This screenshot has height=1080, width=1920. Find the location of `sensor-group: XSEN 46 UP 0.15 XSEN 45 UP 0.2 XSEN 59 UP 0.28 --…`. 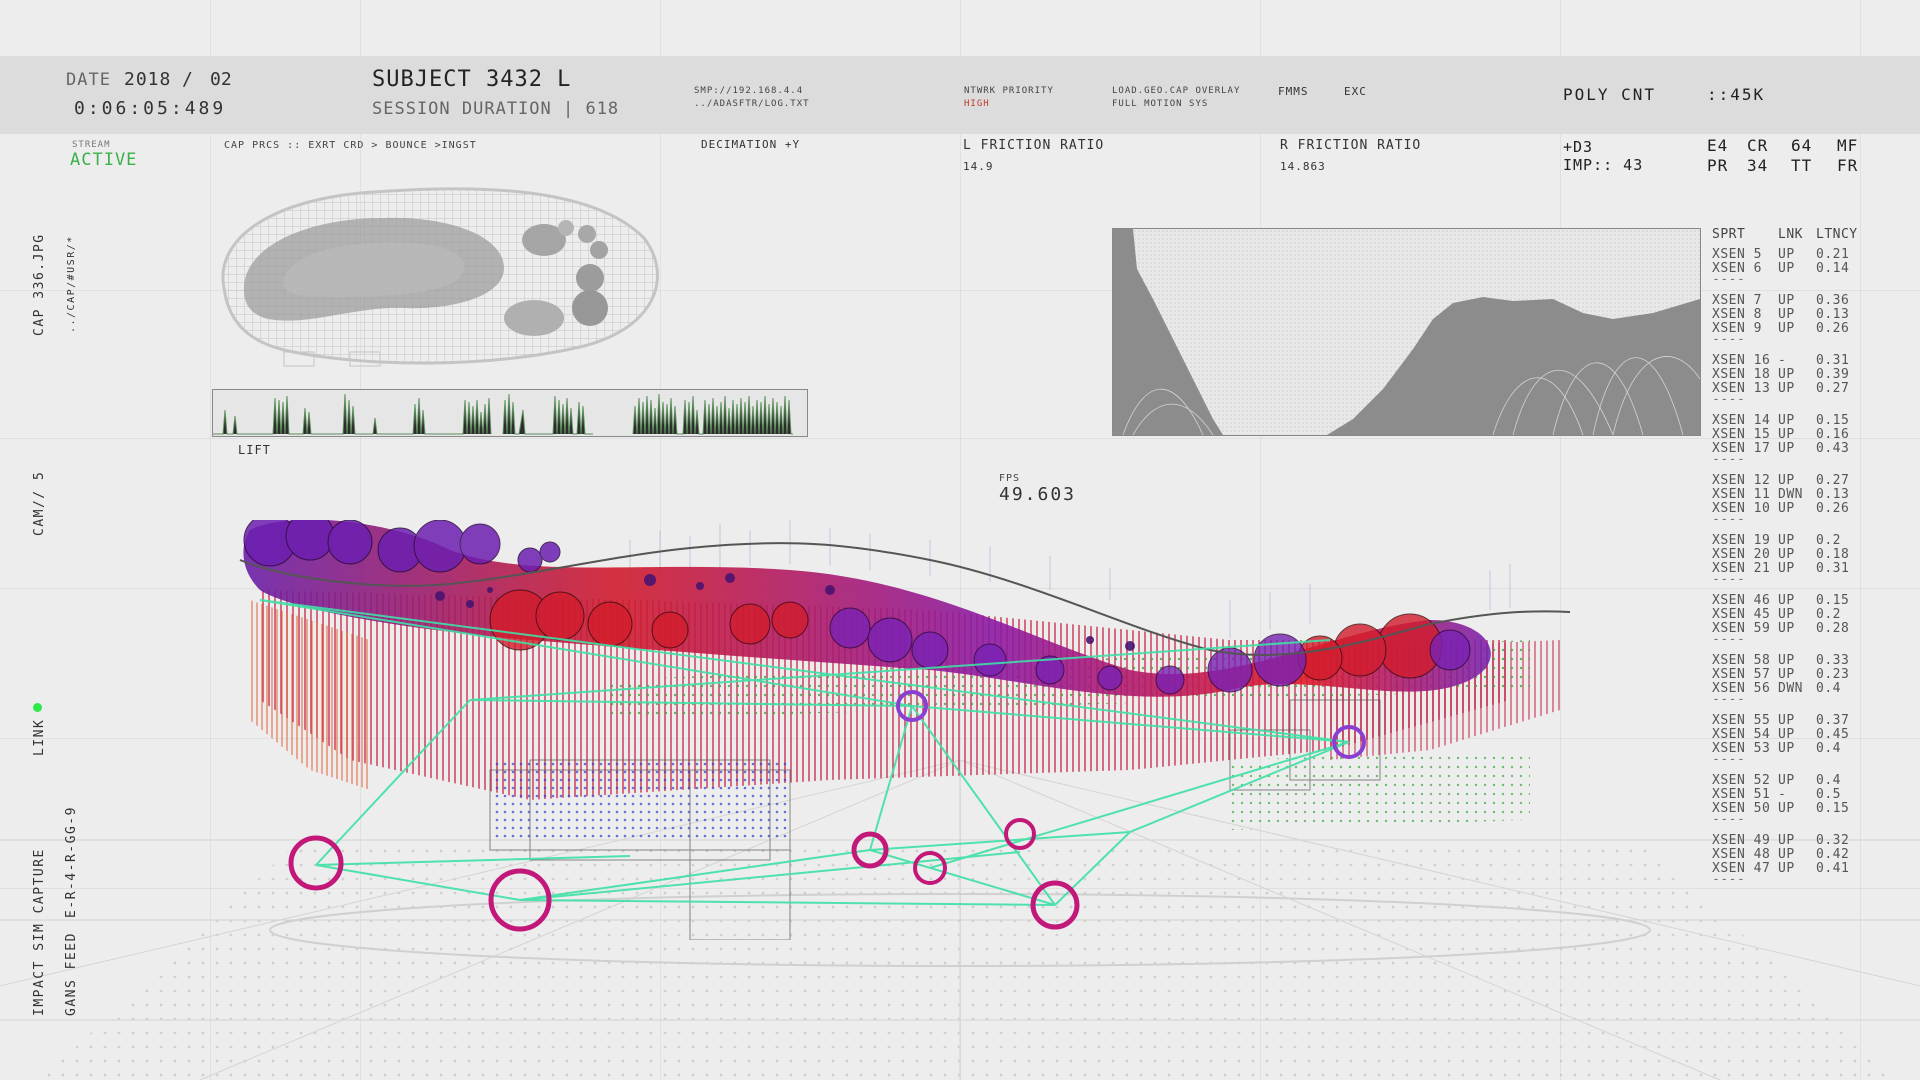

sensor-group: XSEN 46 UP 0.15 XSEN 45 UP 0.2 XSEN 59 UP 0.28 --… is located at coordinates (1812, 621).